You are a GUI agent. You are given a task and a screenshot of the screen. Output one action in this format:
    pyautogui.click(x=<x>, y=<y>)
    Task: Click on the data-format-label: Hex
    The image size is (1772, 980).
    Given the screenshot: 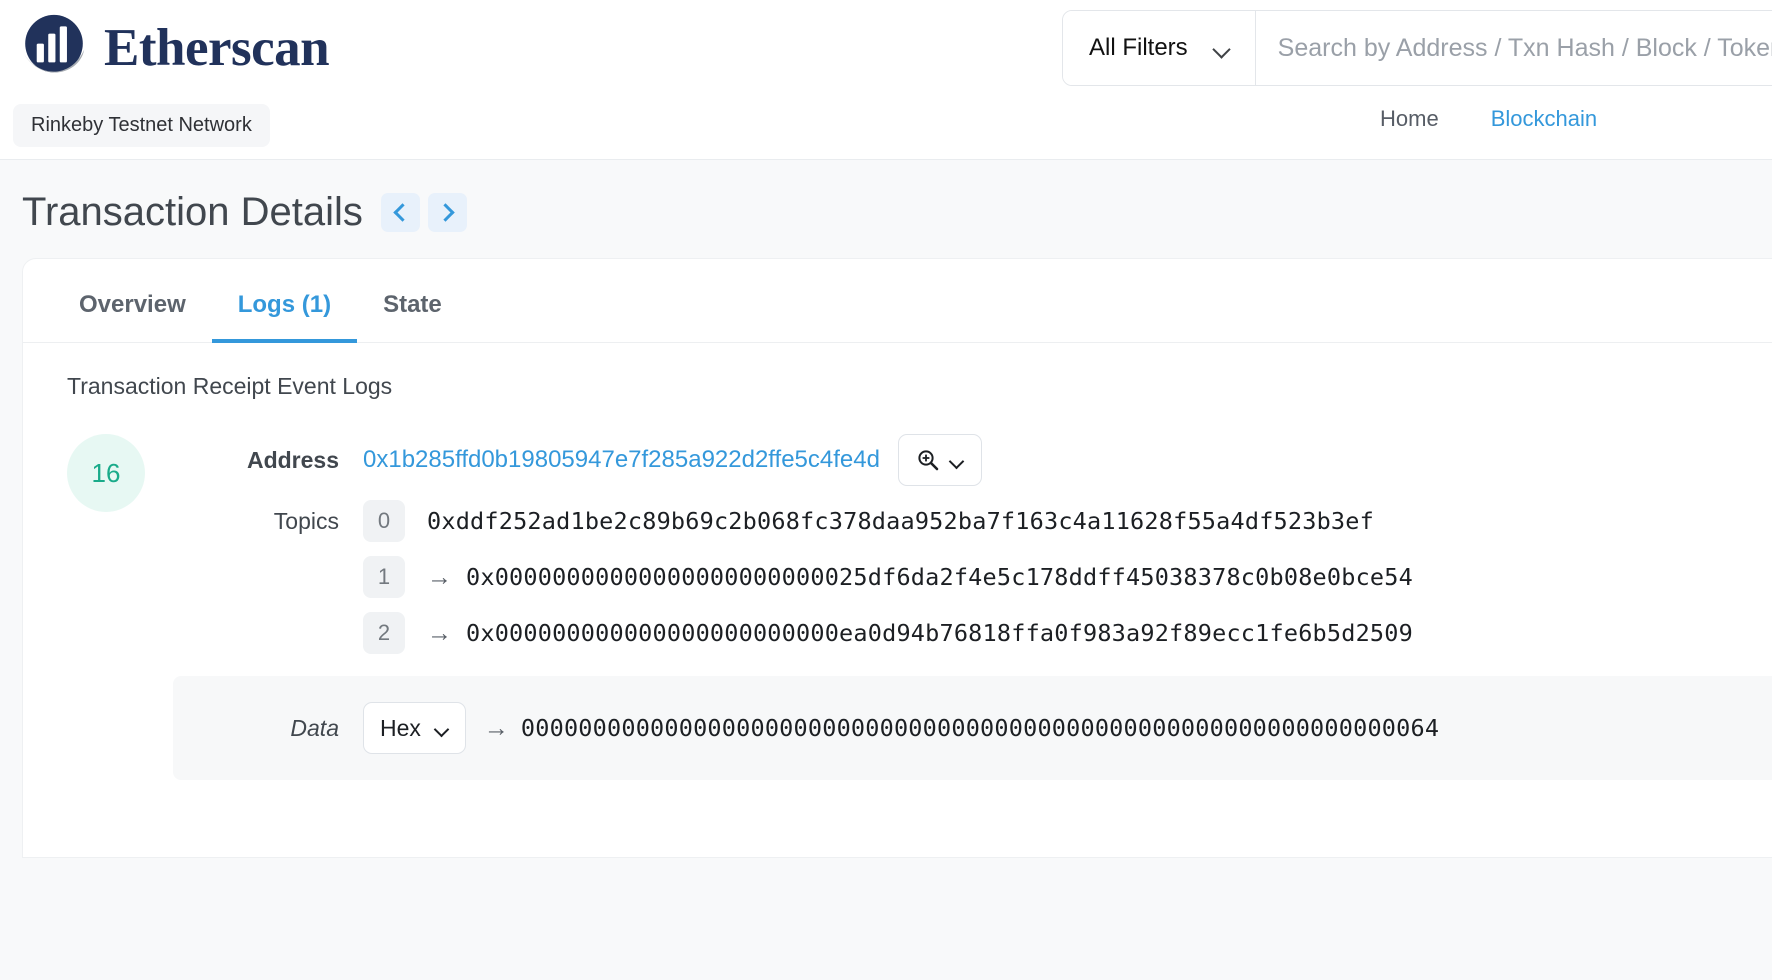 What is the action you would take?
    pyautogui.click(x=400, y=727)
    